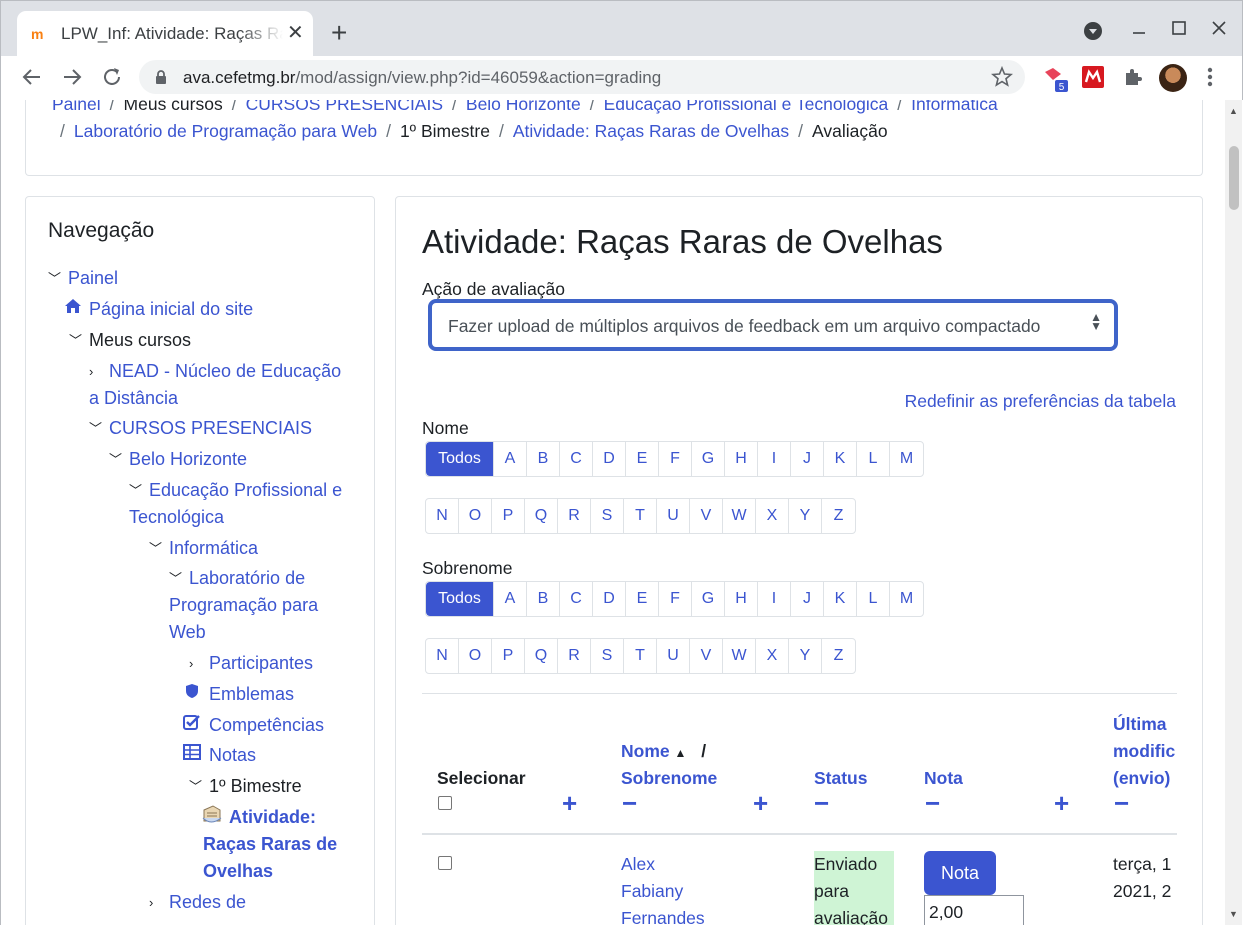 This screenshot has width=1243, height=925. I want to click on last-initial: Z, so click(838, 656).